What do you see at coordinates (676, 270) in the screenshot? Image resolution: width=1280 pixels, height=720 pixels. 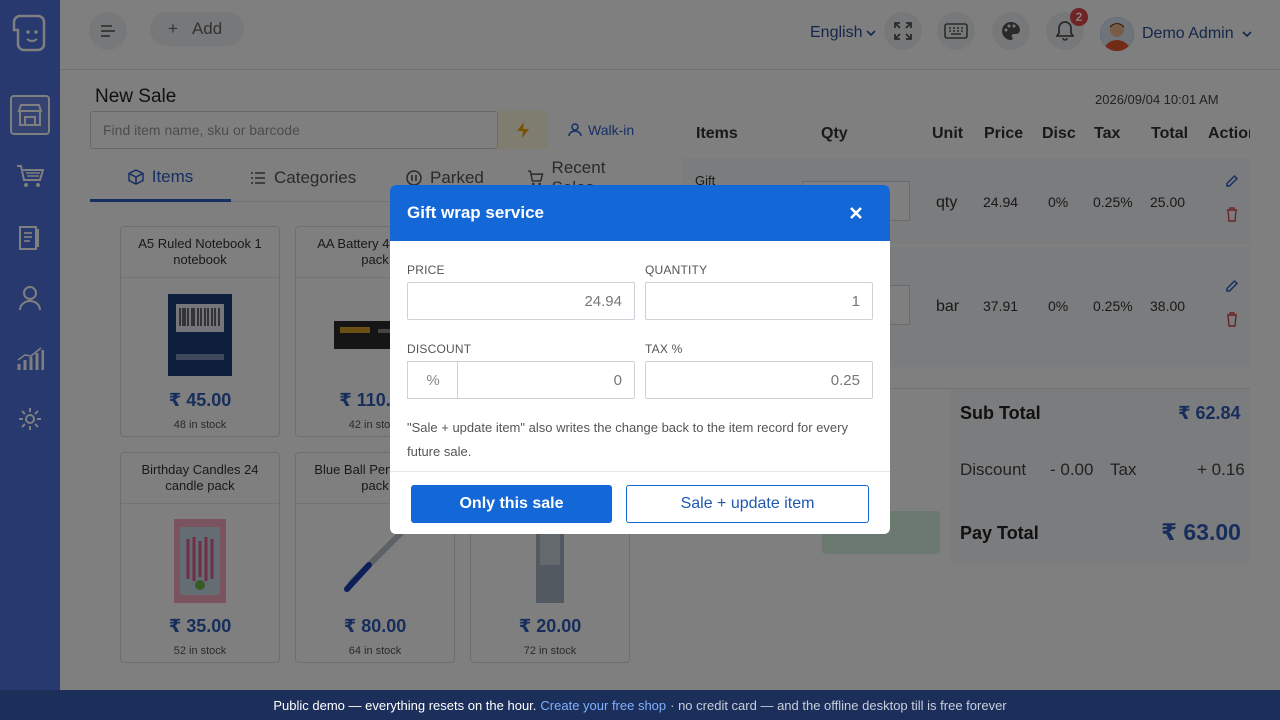 I see `quantity-label: QUANTITY` at bounding box center [676, 270].